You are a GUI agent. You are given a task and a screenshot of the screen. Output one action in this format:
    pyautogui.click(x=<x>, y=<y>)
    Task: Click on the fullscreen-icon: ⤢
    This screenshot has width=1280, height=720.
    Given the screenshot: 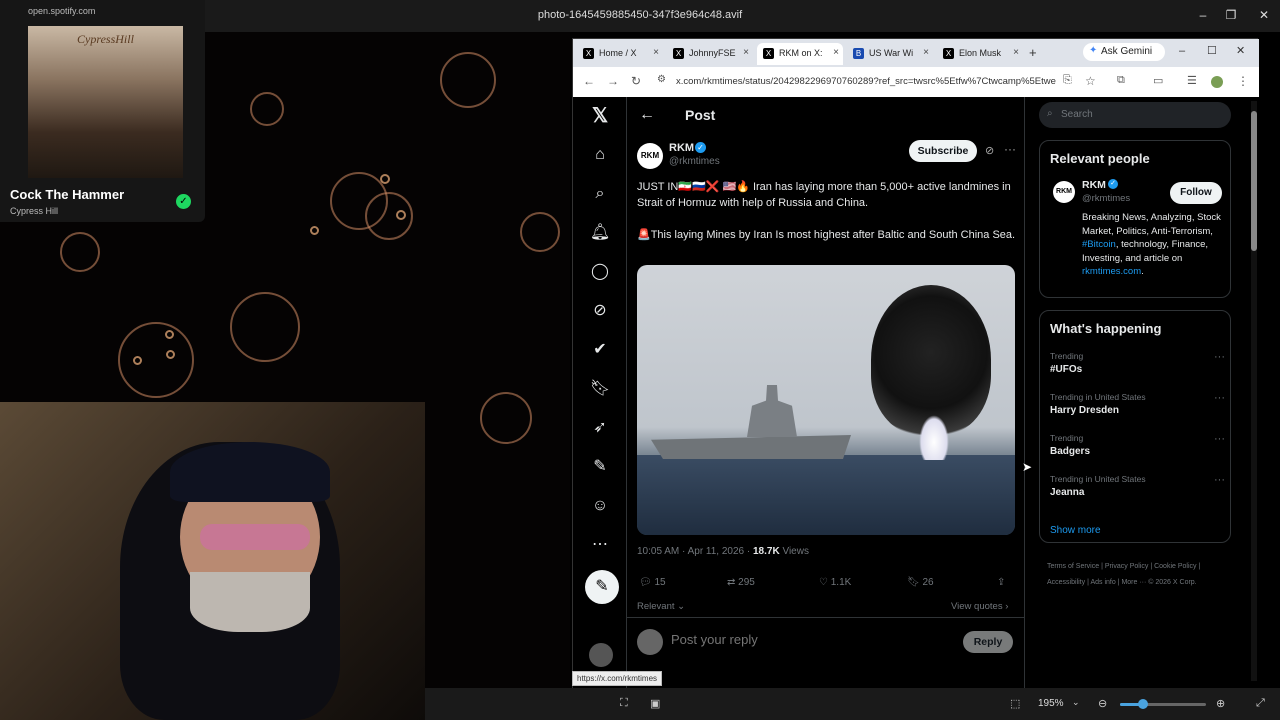 What is the action you would take?
    pyautogui.click(x=1260, y=703)
    